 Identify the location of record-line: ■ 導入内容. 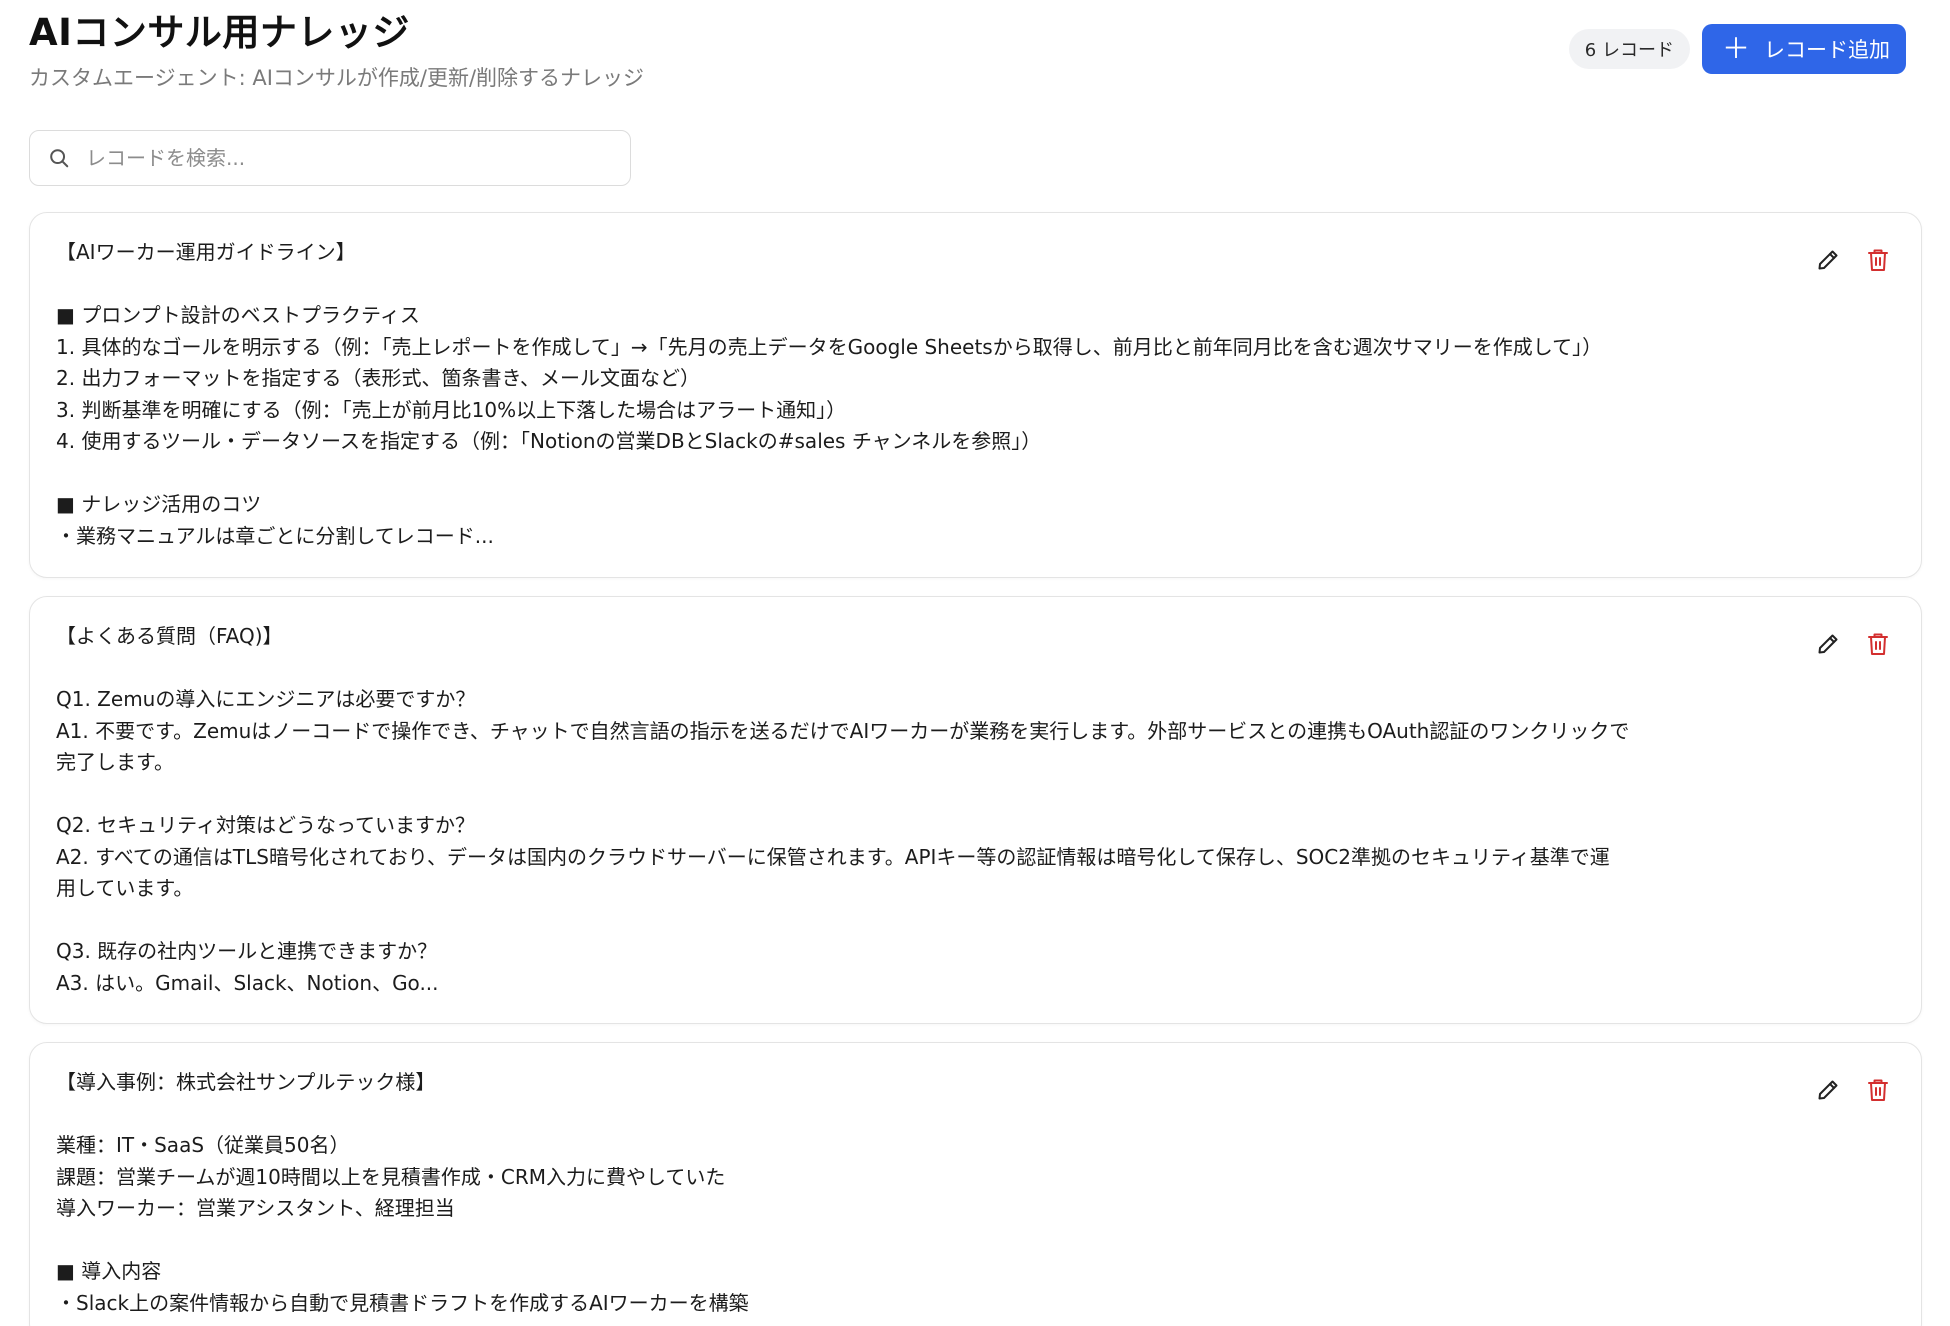
(109, 1271).